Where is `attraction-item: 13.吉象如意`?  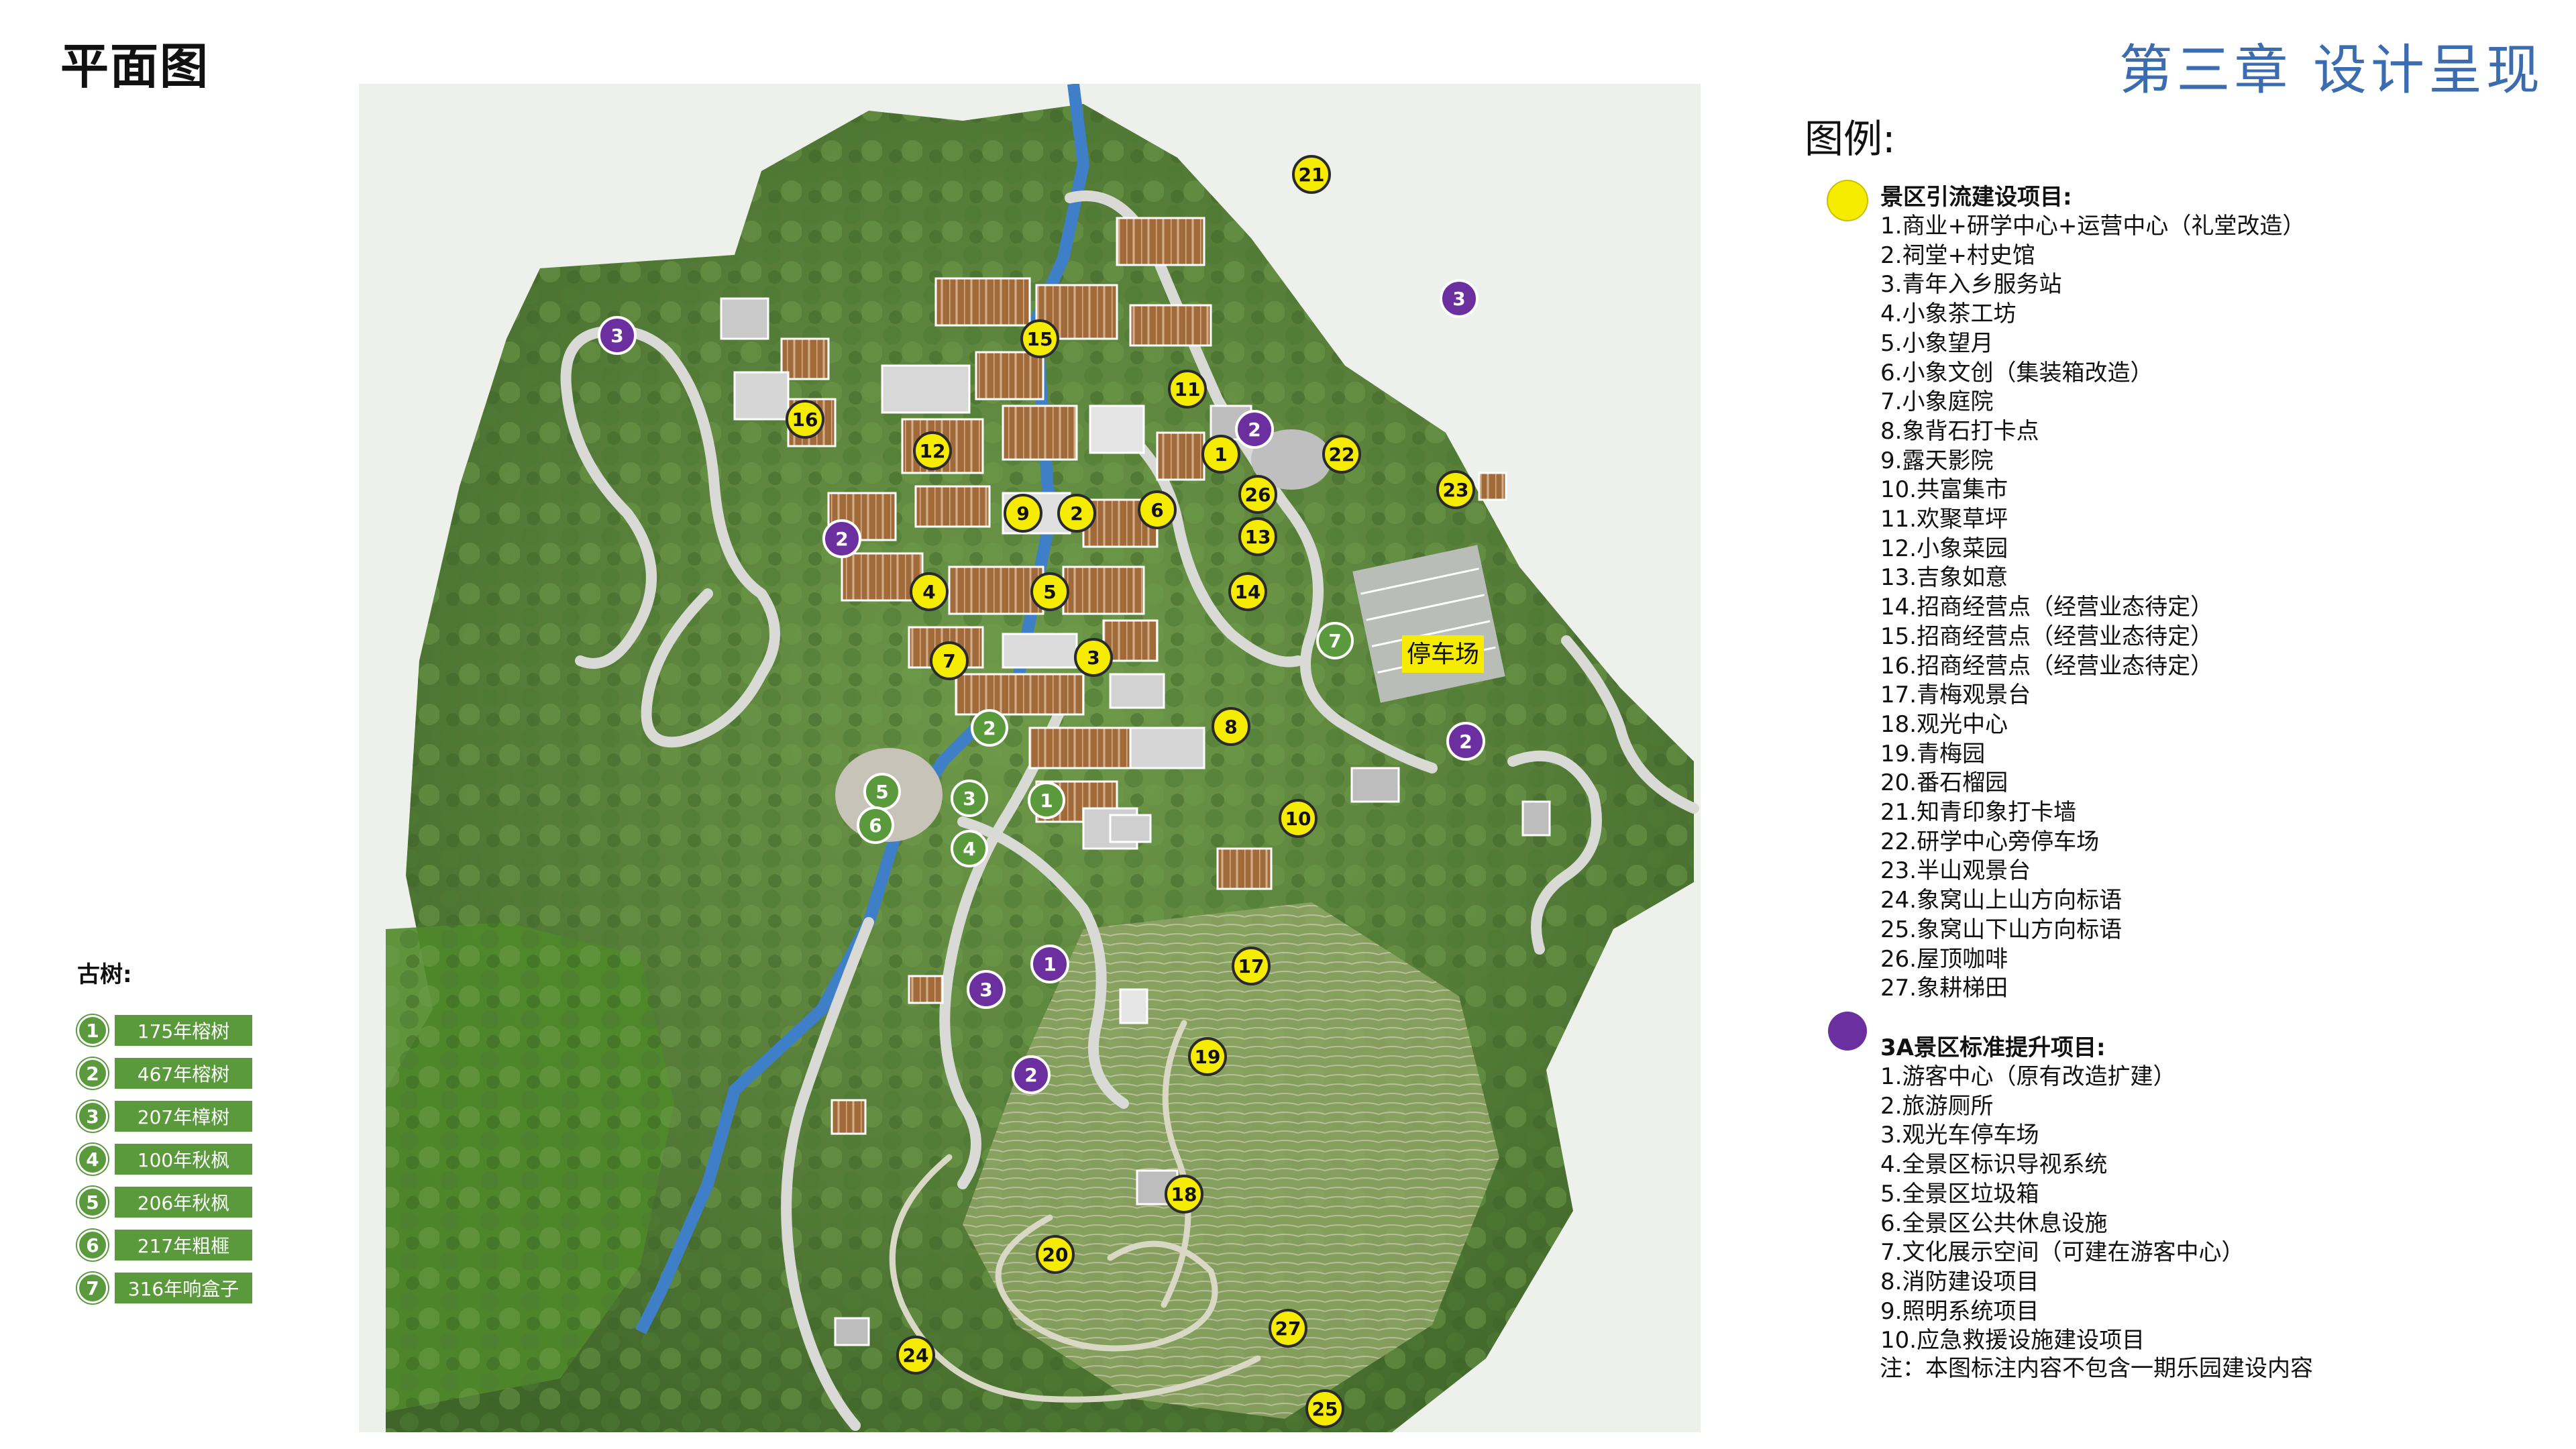
attraction-item: 13.吉象如意 is located at coordinates (1944, 578).